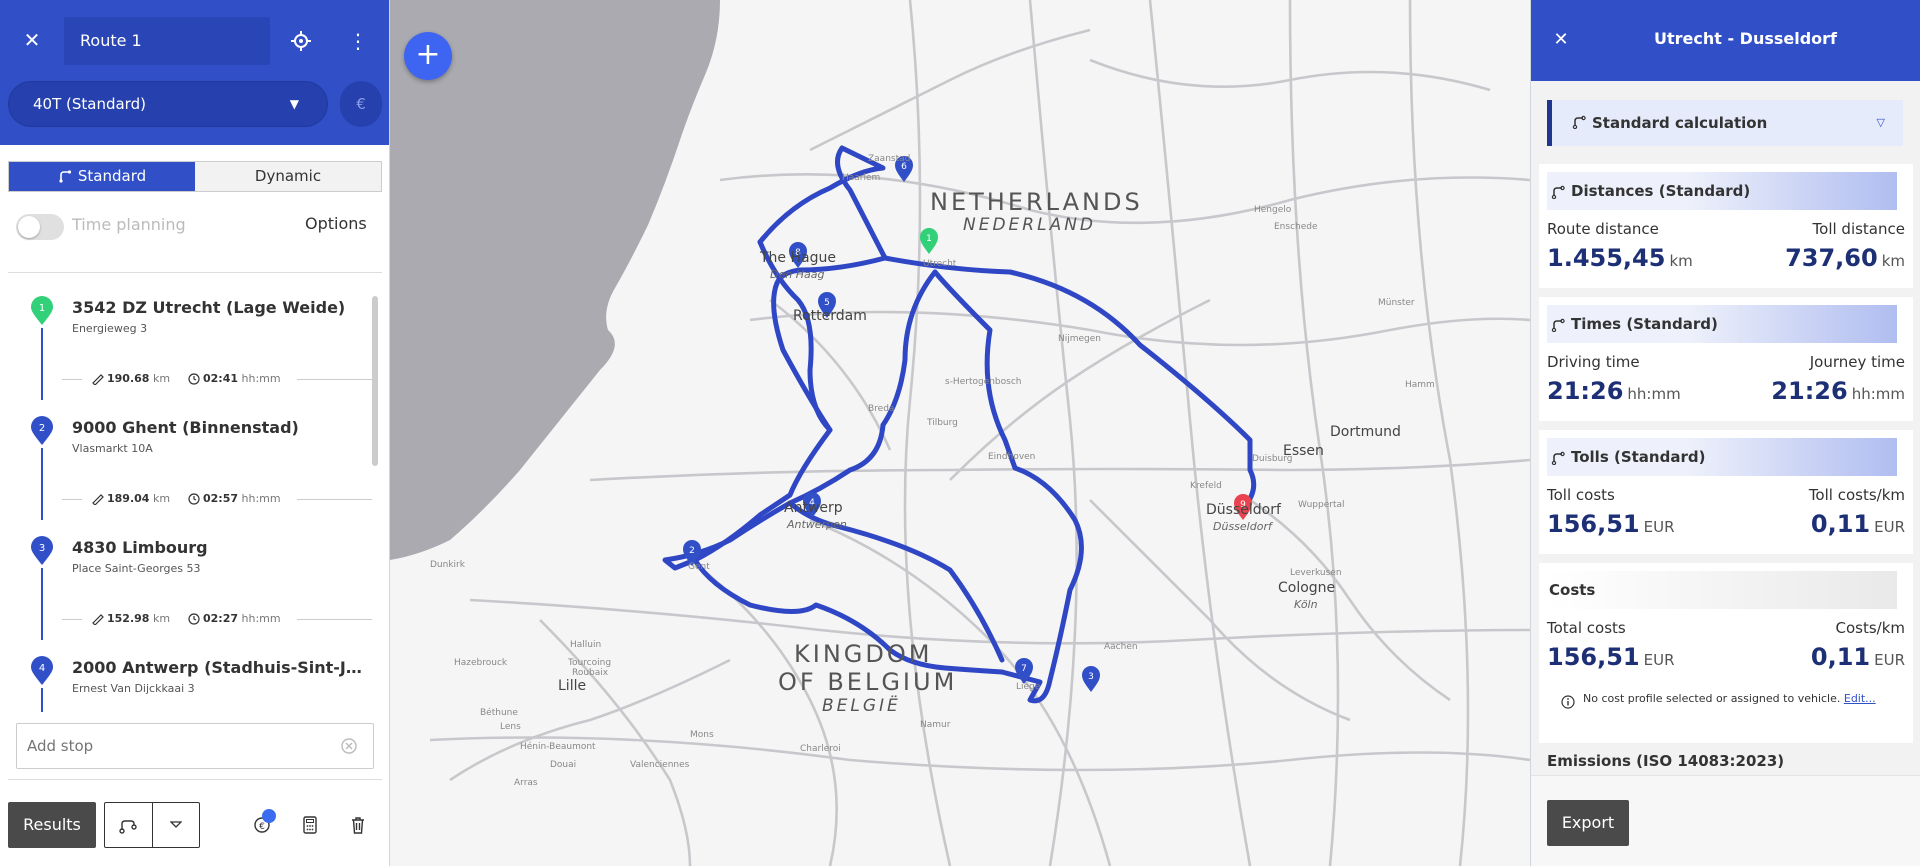  What do you see at coordinates (358, 41) in the screenshot?
I see `more-vertical-icon: ⋮` at bounding box center [358, 41].